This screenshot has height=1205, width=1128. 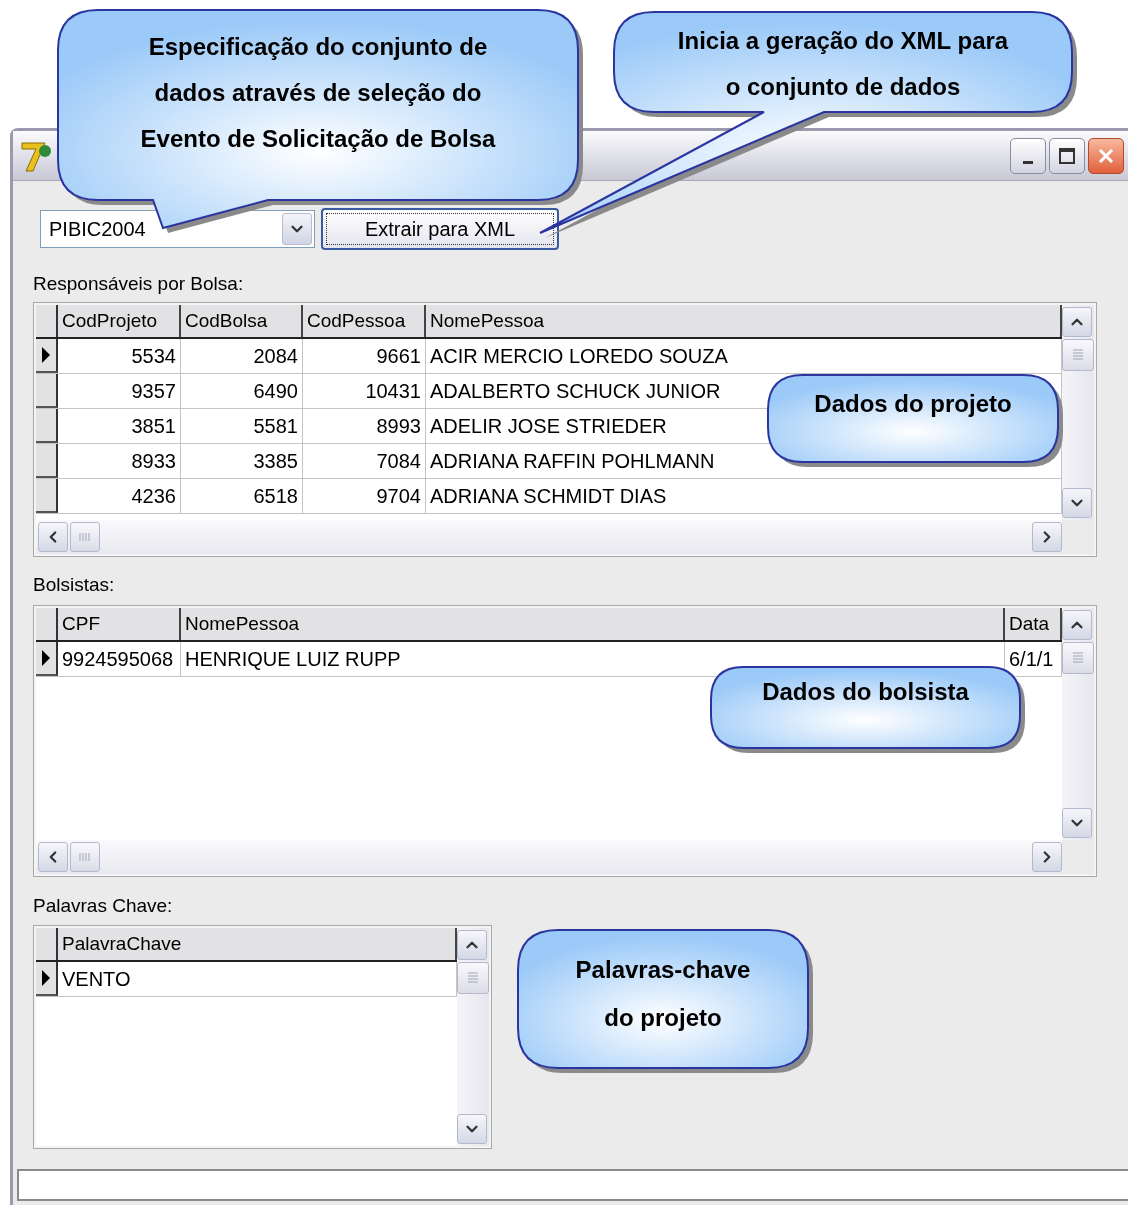 I want to click on table-cell: 2084, so click(x=242, y=356).